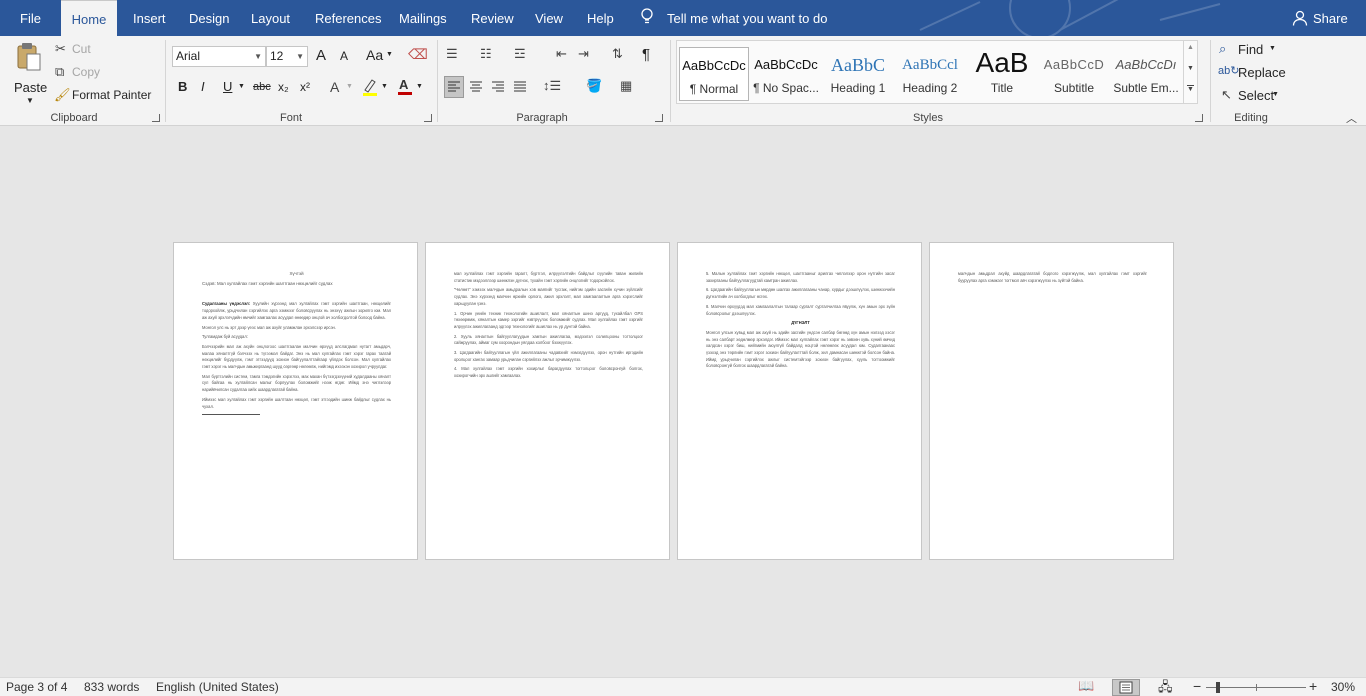  I want to click on editing-group-label: Editing, so click(1251, 118).